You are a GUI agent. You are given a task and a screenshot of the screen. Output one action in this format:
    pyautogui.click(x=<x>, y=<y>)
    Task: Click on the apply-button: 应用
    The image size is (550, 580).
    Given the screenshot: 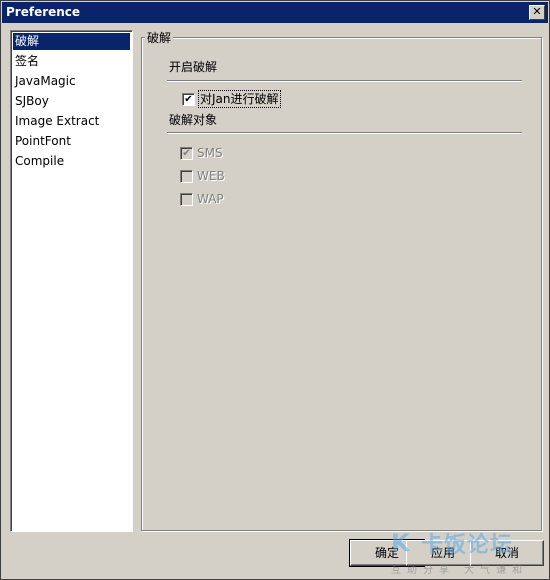 What is the action you would take?
    pyautogui.click(x=443, y=553)
    